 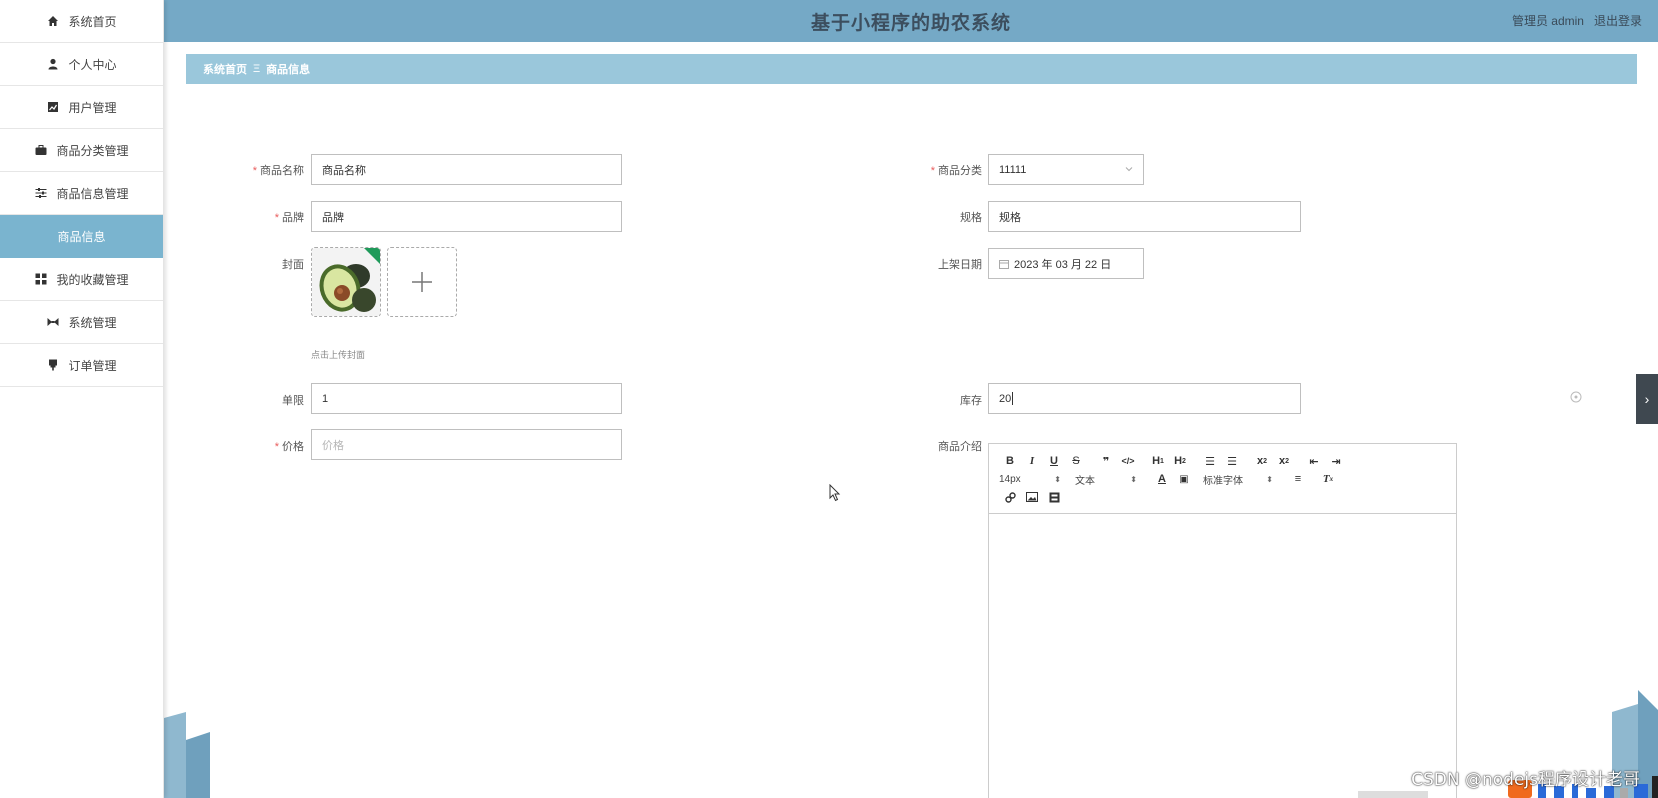 I want to click on category-label: * 商品分类, so click(x=932, y=170).